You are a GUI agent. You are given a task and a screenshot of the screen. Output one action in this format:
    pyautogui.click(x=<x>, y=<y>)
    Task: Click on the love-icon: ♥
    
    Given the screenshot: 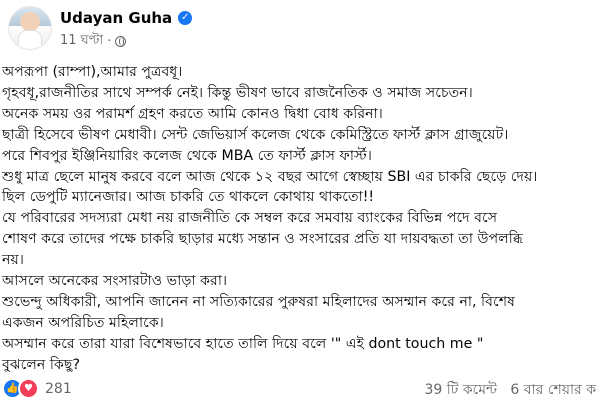 What is the action you would take?
    pyautogui.click(x=28, y=388)
    